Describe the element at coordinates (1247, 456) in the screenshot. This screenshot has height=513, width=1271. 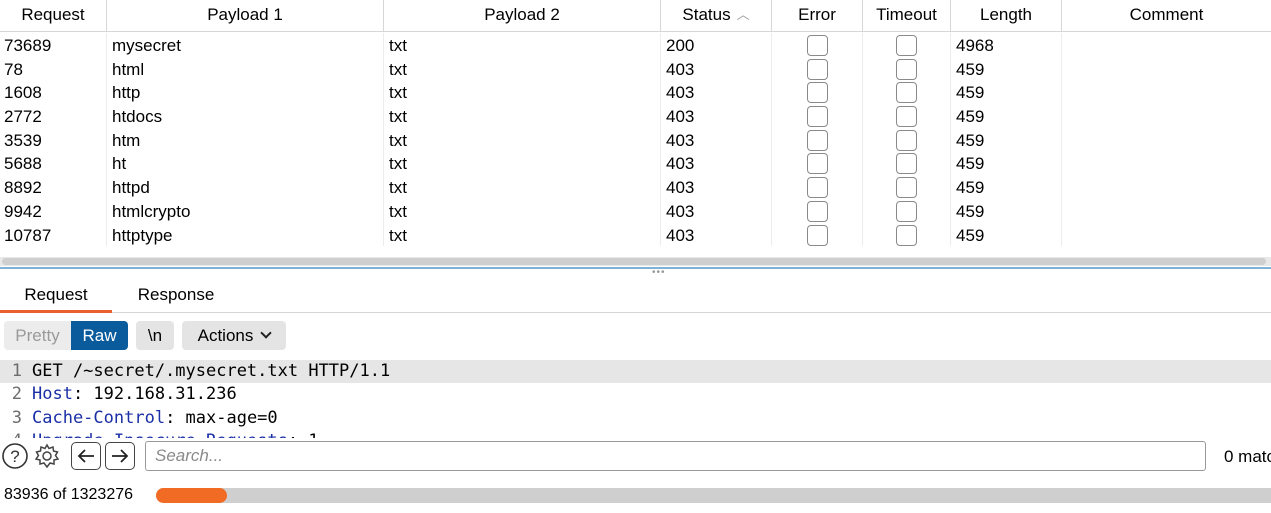
I see `match-count: 0 matc` at that location.